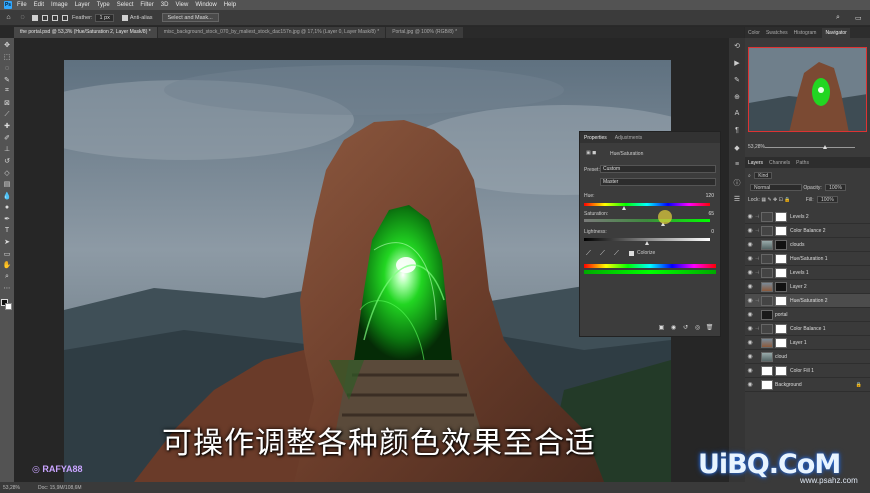 This screenshot has height=493, width=870. What do you see at coordinates (858, 18) in the screenshot?
I see `workspace-icon: ▭` at bounding box center [858, 18].